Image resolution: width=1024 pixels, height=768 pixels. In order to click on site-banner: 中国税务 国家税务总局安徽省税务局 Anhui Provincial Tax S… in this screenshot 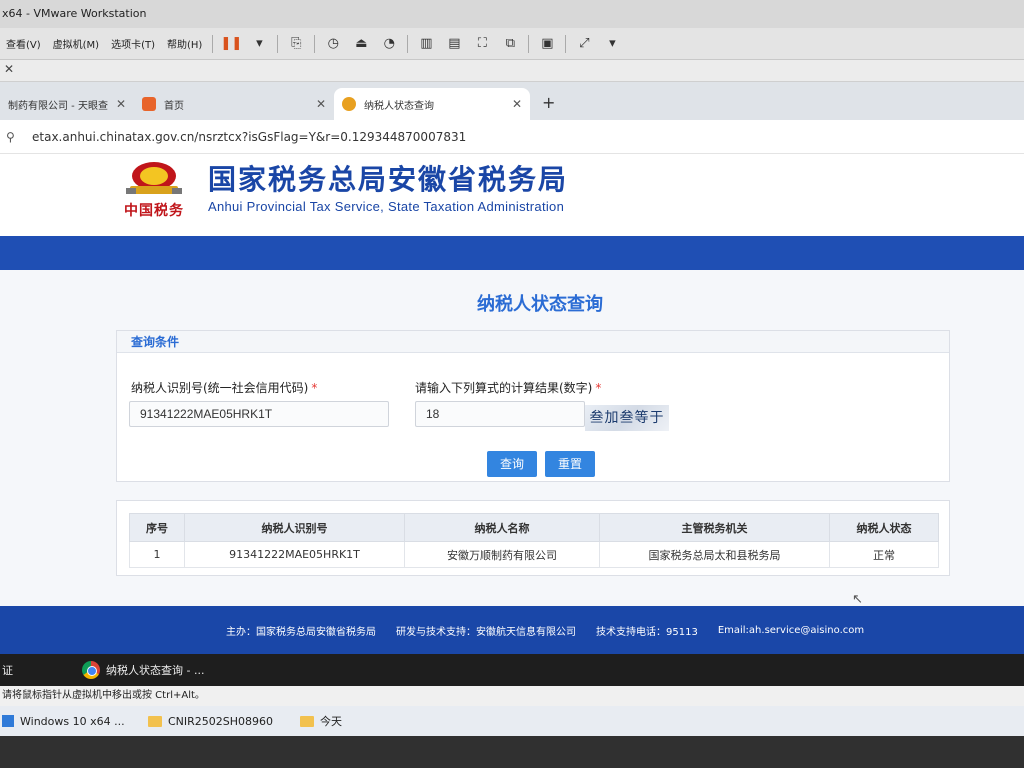, I will do `click(512, 195)`.